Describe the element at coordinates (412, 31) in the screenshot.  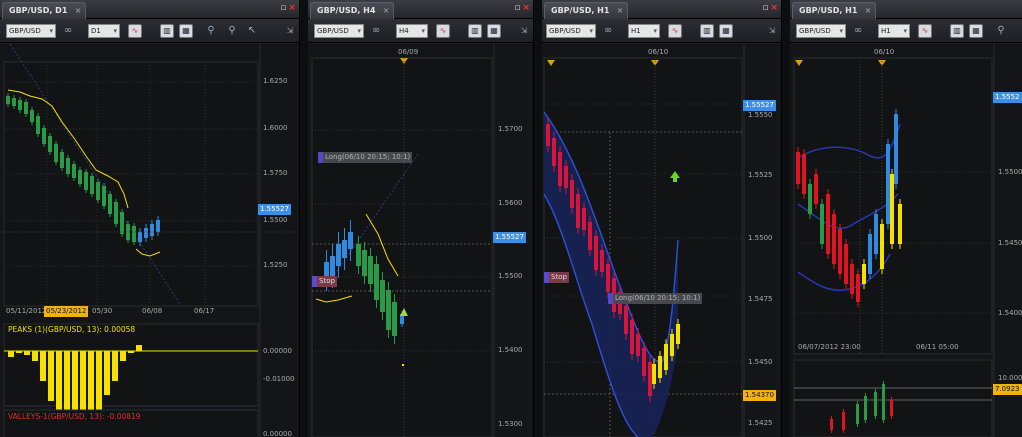
I see `timeframe-select: H4` at that location.